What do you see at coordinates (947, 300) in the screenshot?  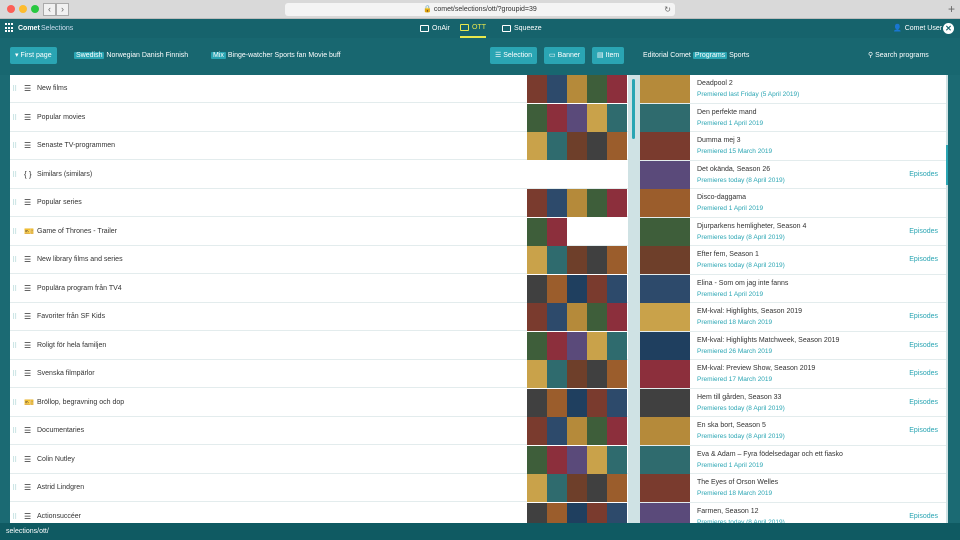 I see `program-scrollbar` at bounding box center [947, 300].